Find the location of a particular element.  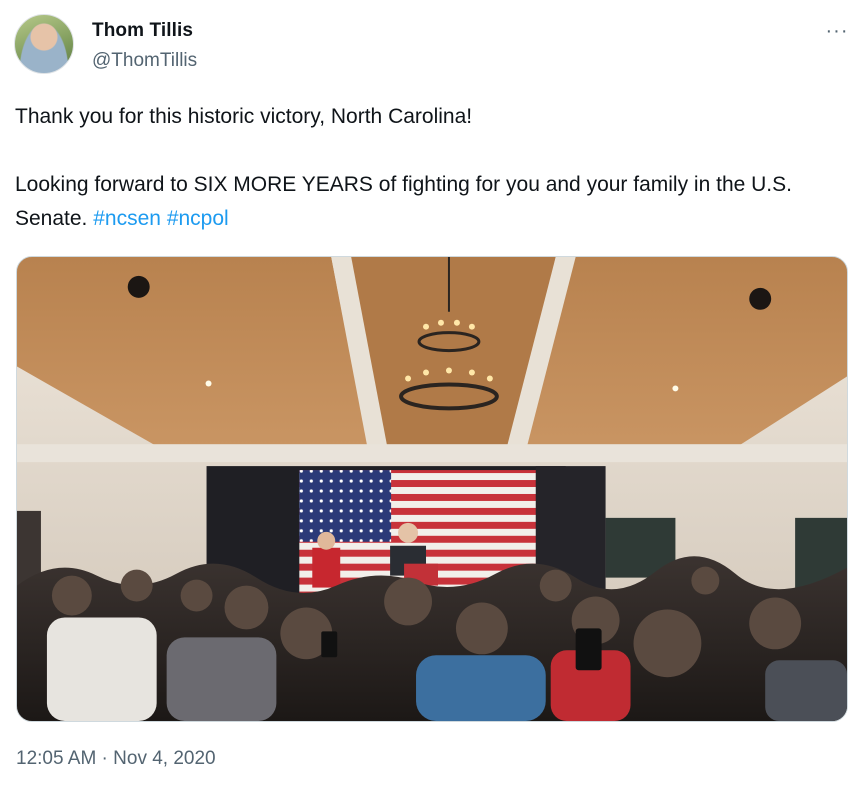

author-display-name: Thom Tillis is located at coordinates (142, 31).